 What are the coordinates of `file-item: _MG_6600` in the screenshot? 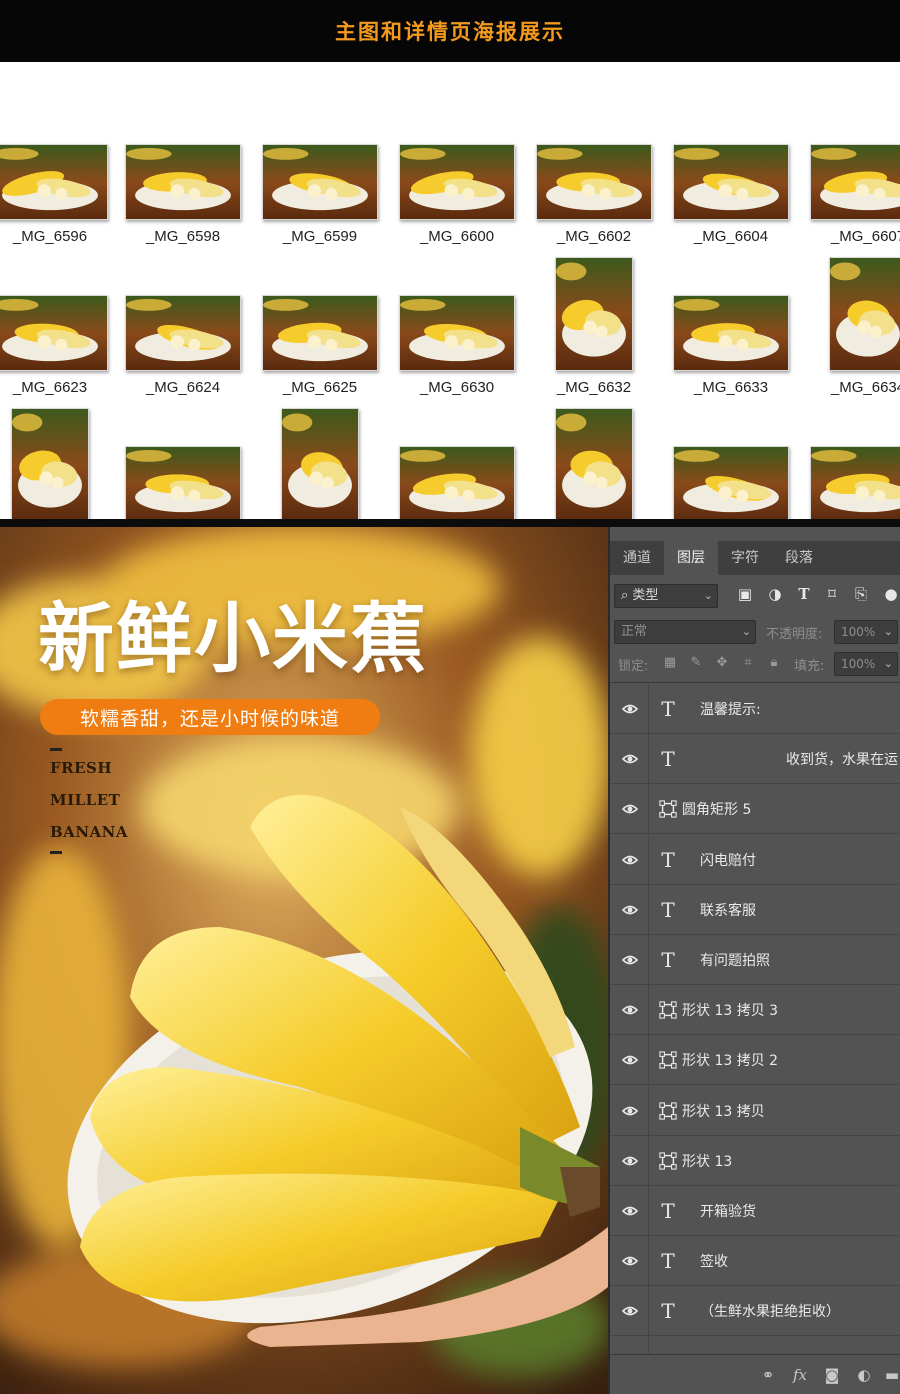 It's located at (457, 173).